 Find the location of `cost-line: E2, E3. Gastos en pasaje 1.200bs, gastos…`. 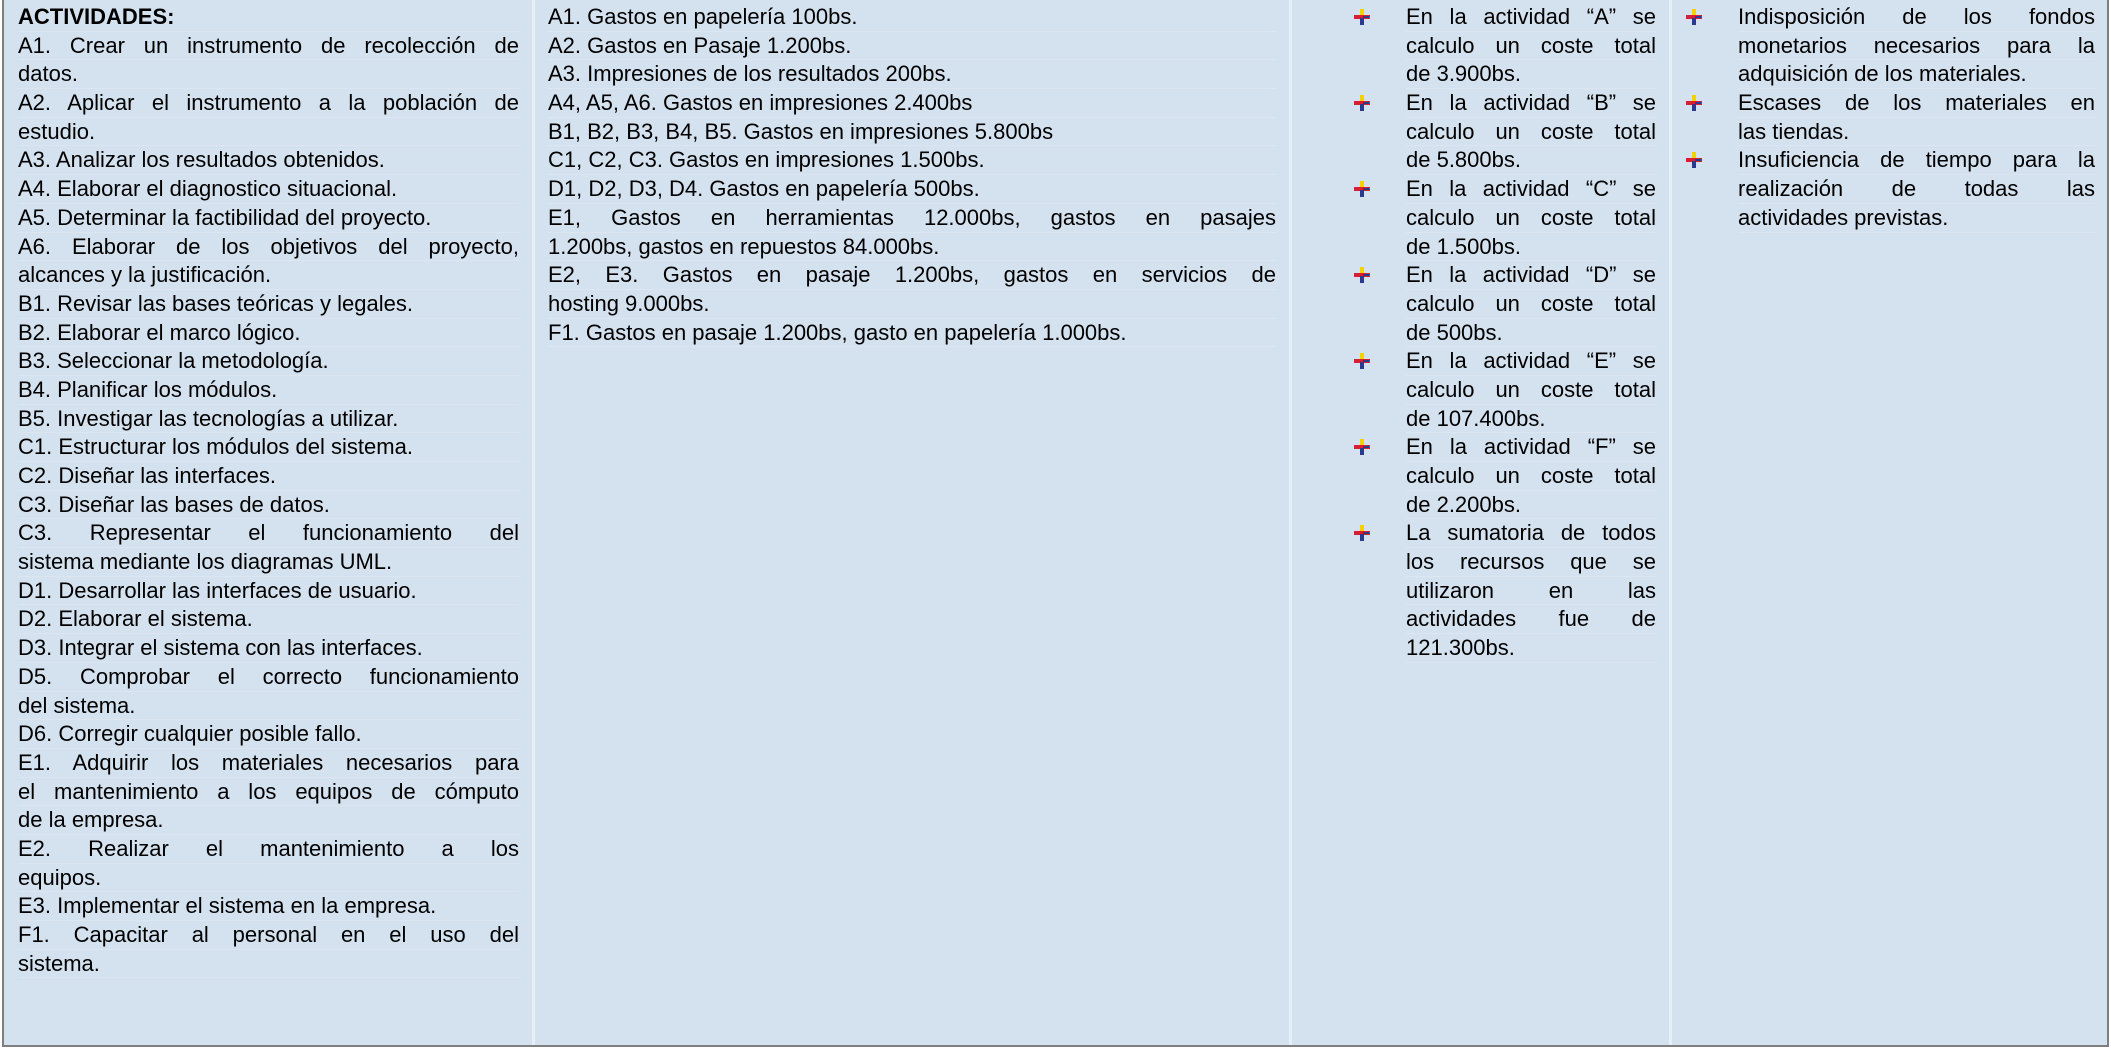

cost-line: E2, E3. Gastos en pasaje 1.200bs, gastos… is located at coordinates (912, 275).